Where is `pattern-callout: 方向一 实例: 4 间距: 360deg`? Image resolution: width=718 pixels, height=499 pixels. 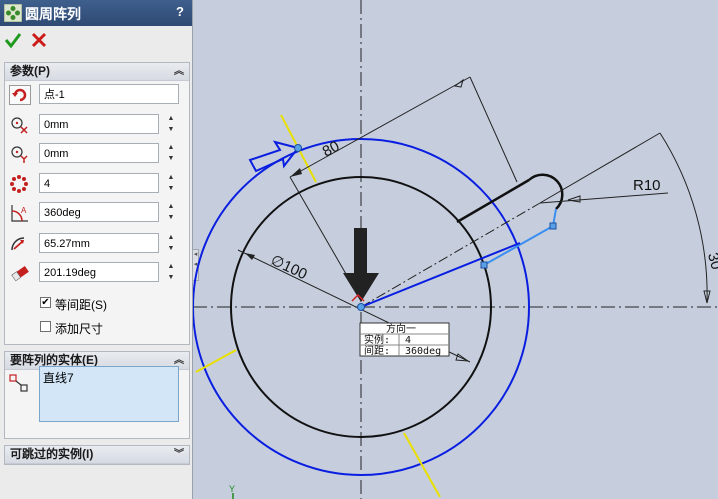 pattern-callout: 方向一 实例: 4 间距: 360deg is located at coordinates (404, 339).